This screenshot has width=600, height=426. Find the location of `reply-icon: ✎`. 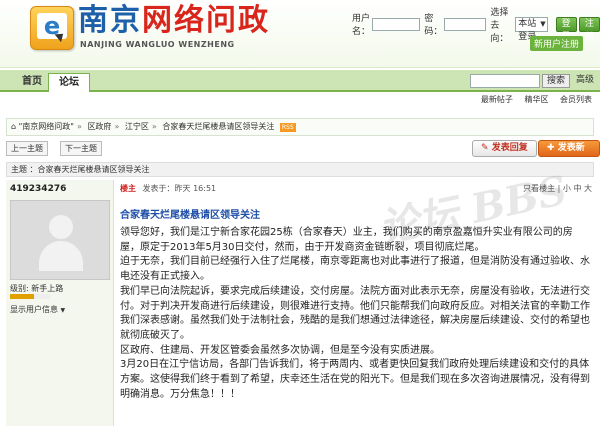

reply-icon: ✎ is located at coordinates (485, 148).